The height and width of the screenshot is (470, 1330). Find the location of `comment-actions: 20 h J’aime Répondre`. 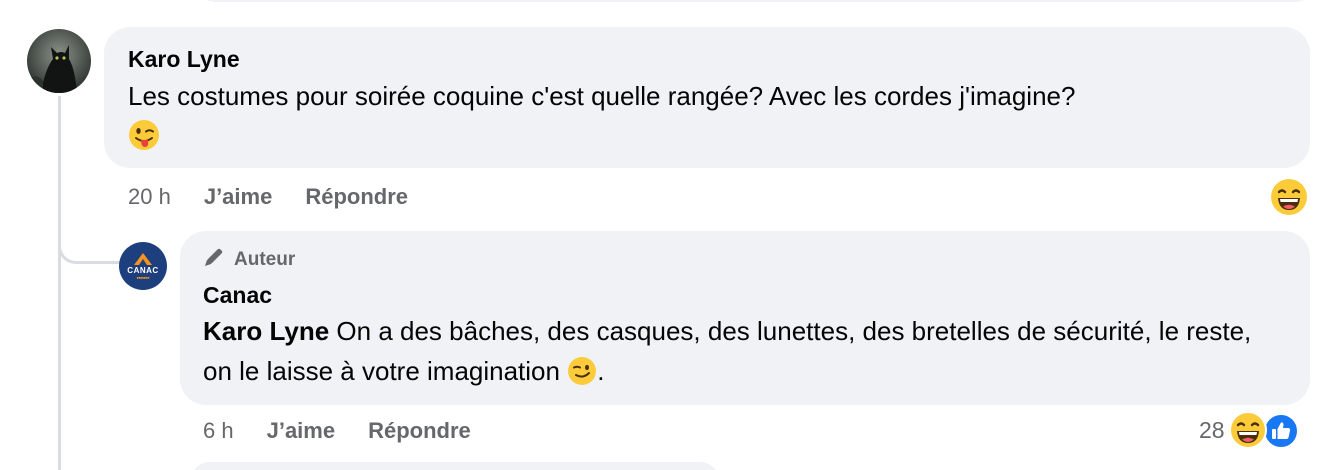

comment-actions: 20 h J’aime Répondre is located at coordinates (268, 197).